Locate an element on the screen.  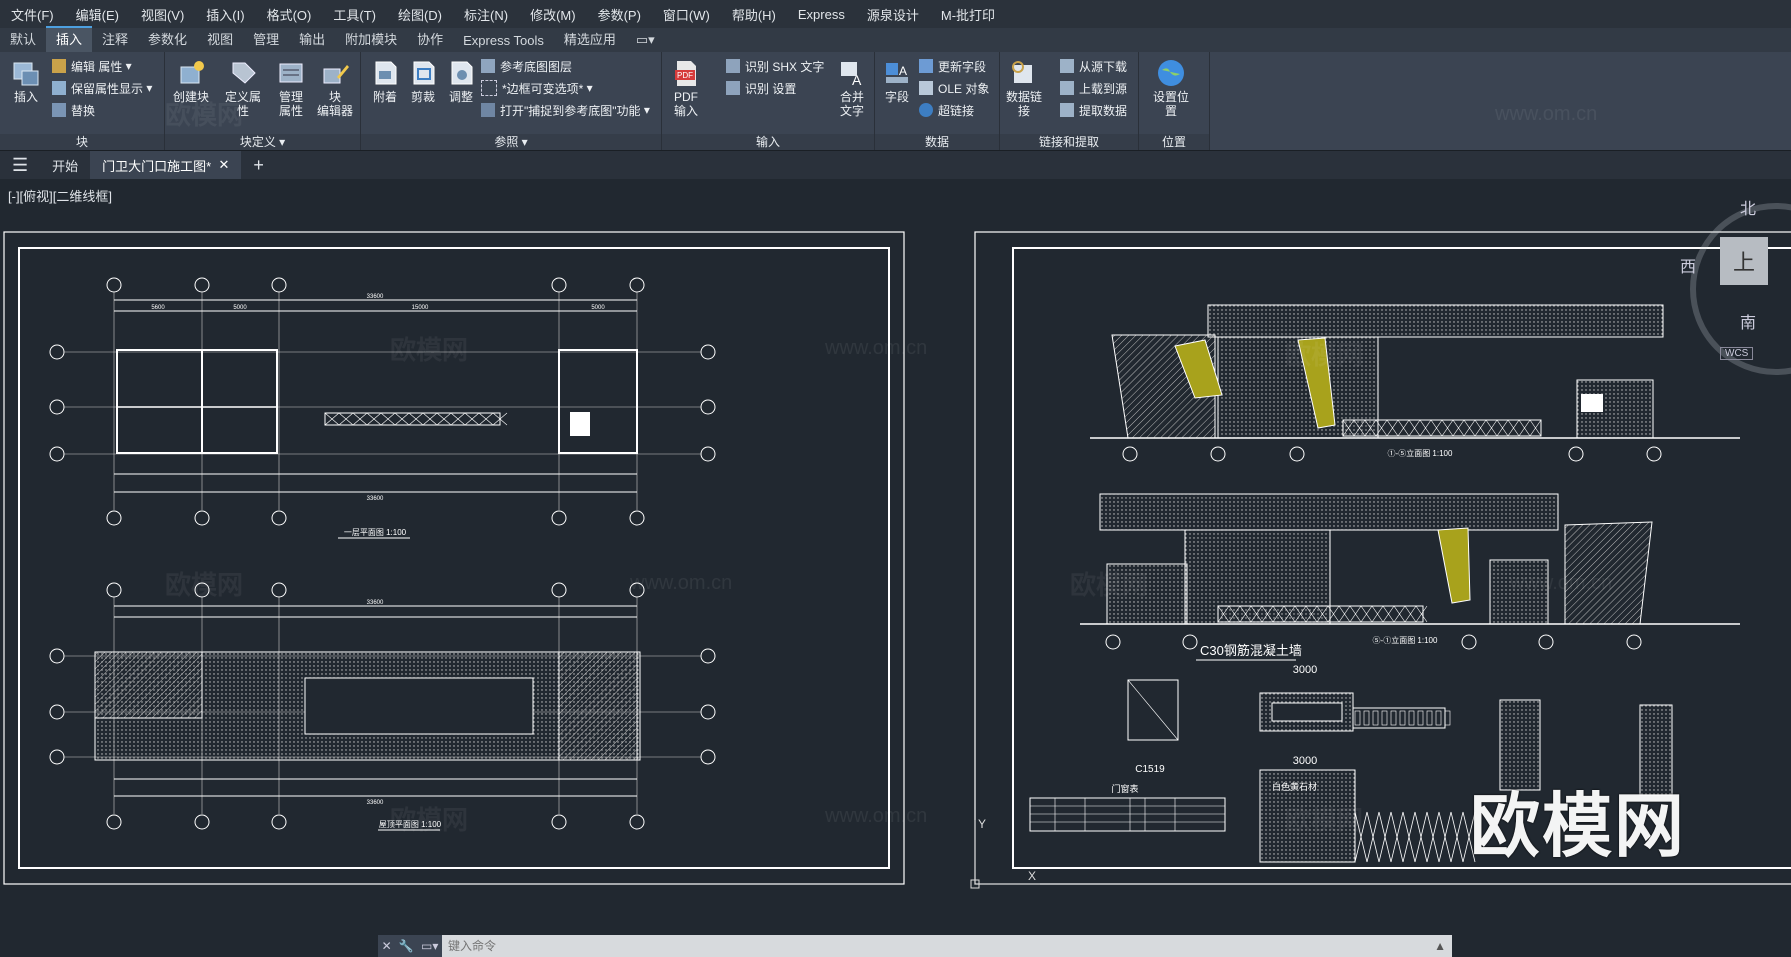
hyperlink-button: 超链接 is located at coordinates (946, 110).